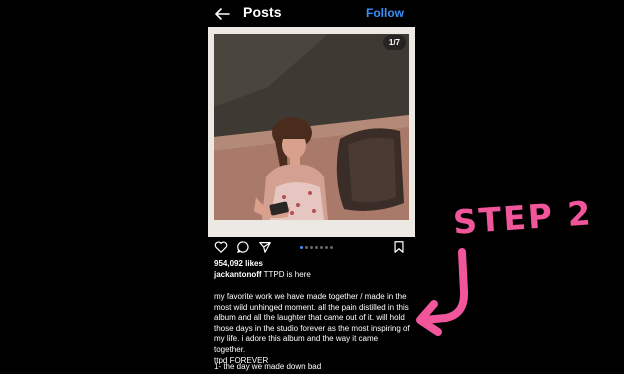 Image resolution: width=624 pixels, height=374 pixels. What do you see at coordinates (221, 247) in the screenshot?
I see `heart-icon` at bounding box center [221, 247].